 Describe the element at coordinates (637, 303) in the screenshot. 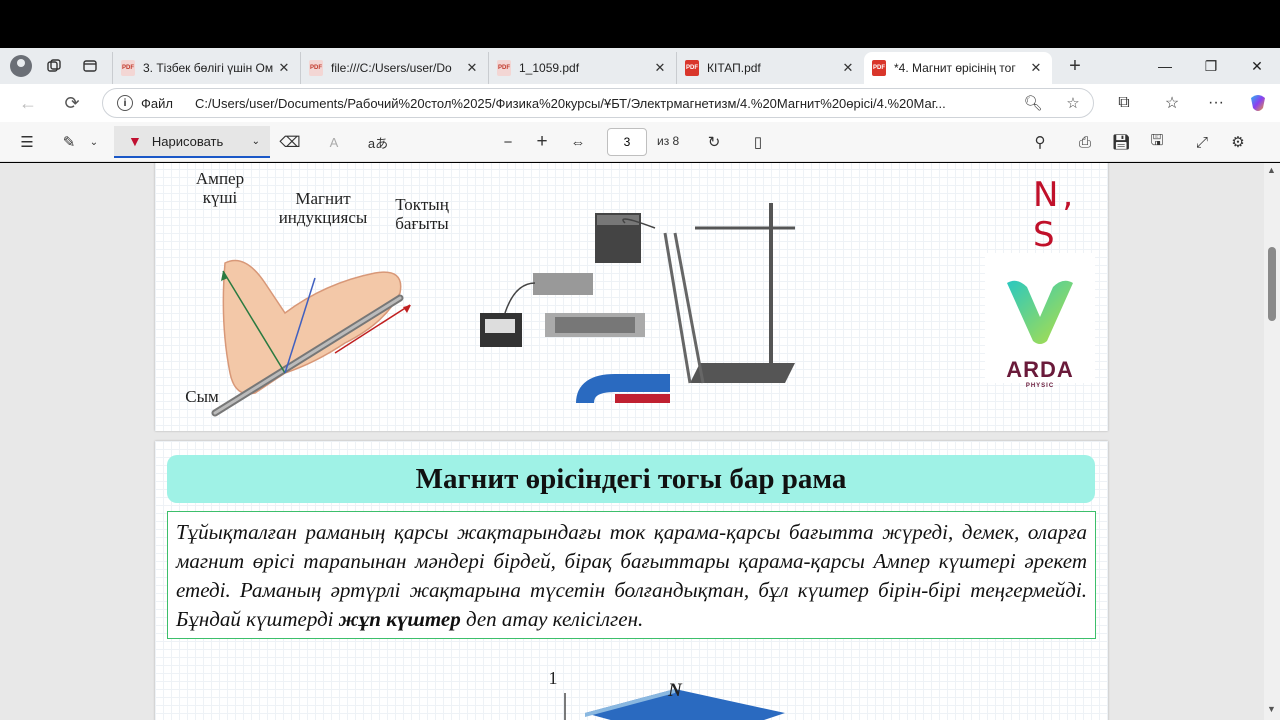

I see `lab-apparatus-diagram` at that location.